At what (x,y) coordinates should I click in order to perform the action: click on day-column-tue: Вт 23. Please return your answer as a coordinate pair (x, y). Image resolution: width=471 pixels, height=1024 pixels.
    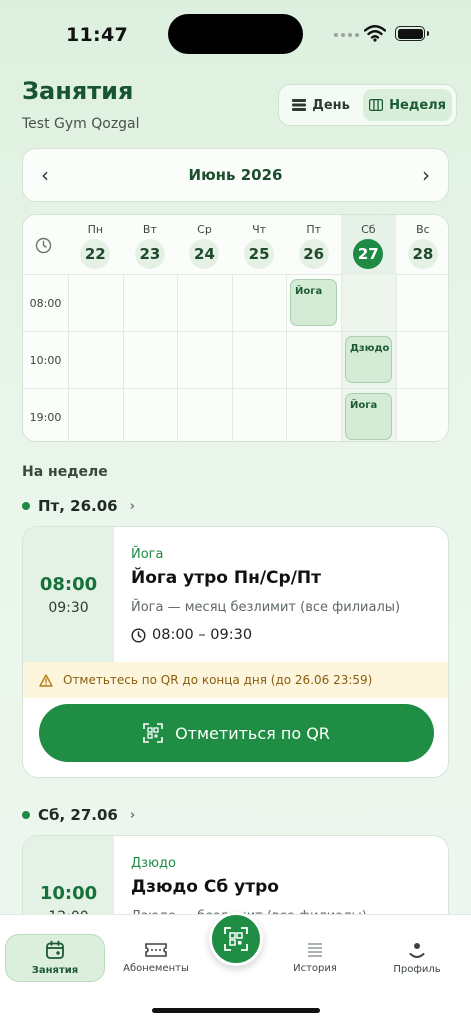
    Looking at the image, I should click on (150, 245).